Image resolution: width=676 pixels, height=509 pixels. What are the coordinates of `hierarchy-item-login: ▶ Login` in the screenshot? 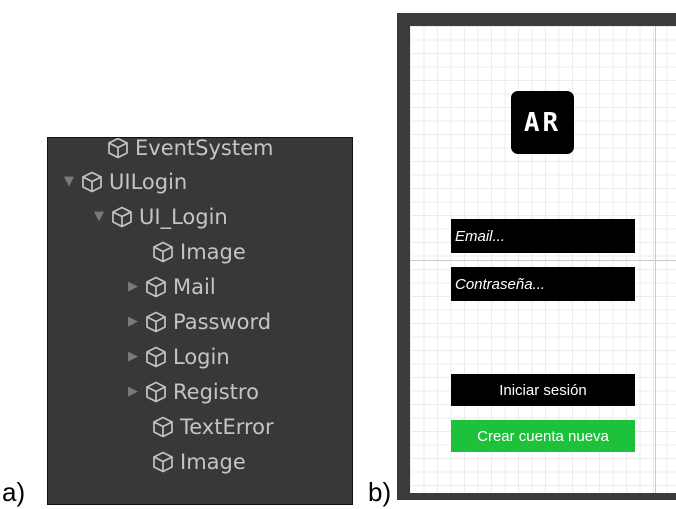 It's located at (178, 357).